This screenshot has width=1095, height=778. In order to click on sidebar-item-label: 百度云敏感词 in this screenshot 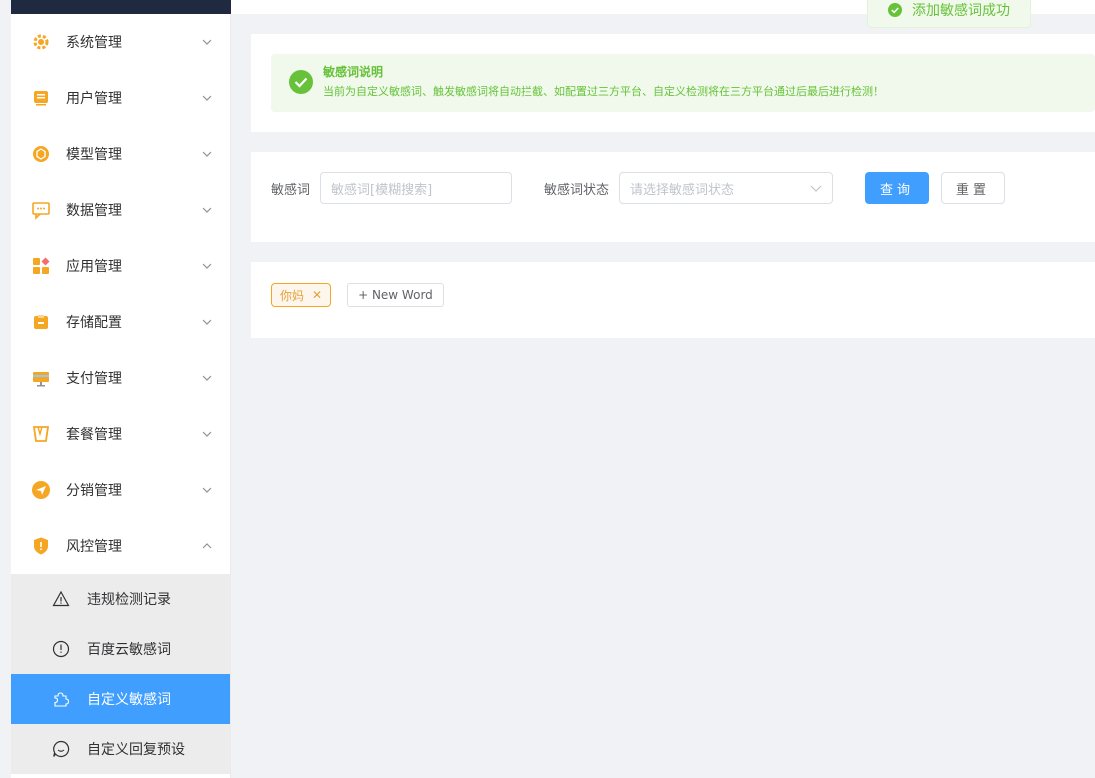, I will do `click(129, 650)`.